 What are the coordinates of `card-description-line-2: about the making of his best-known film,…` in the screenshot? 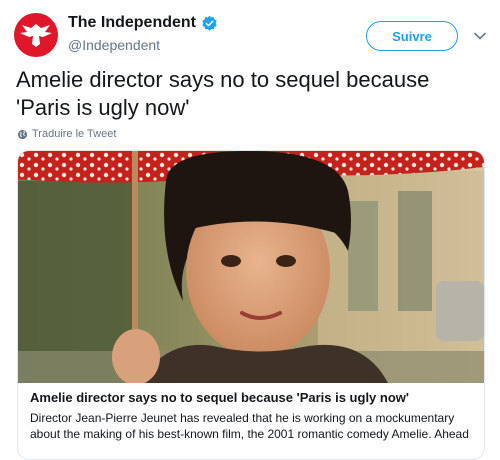 It's located at (249, 434).